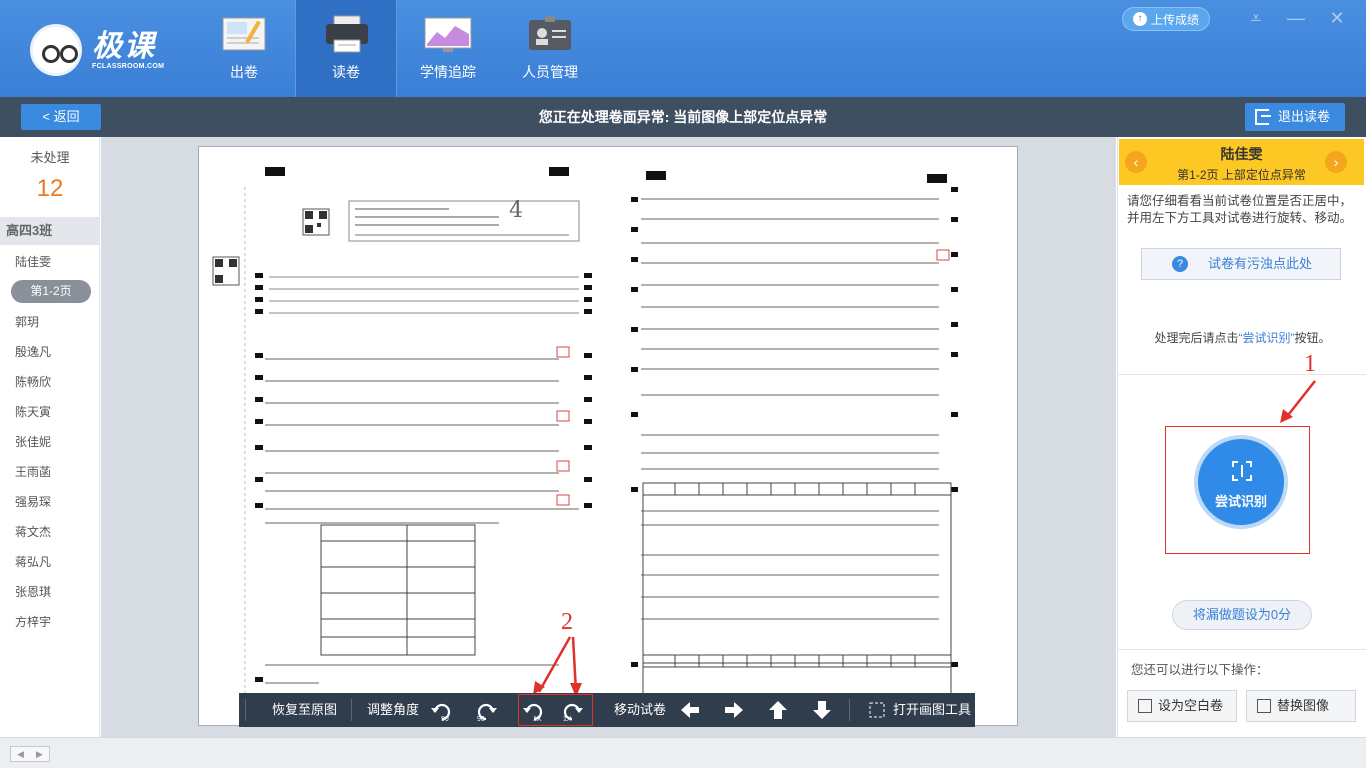 The width and height of the screenshot is (1366, 768). Describe the element at coordinates (640, 709) in the screenshot. I see `move-paper-label: 移动试卷` at that location.